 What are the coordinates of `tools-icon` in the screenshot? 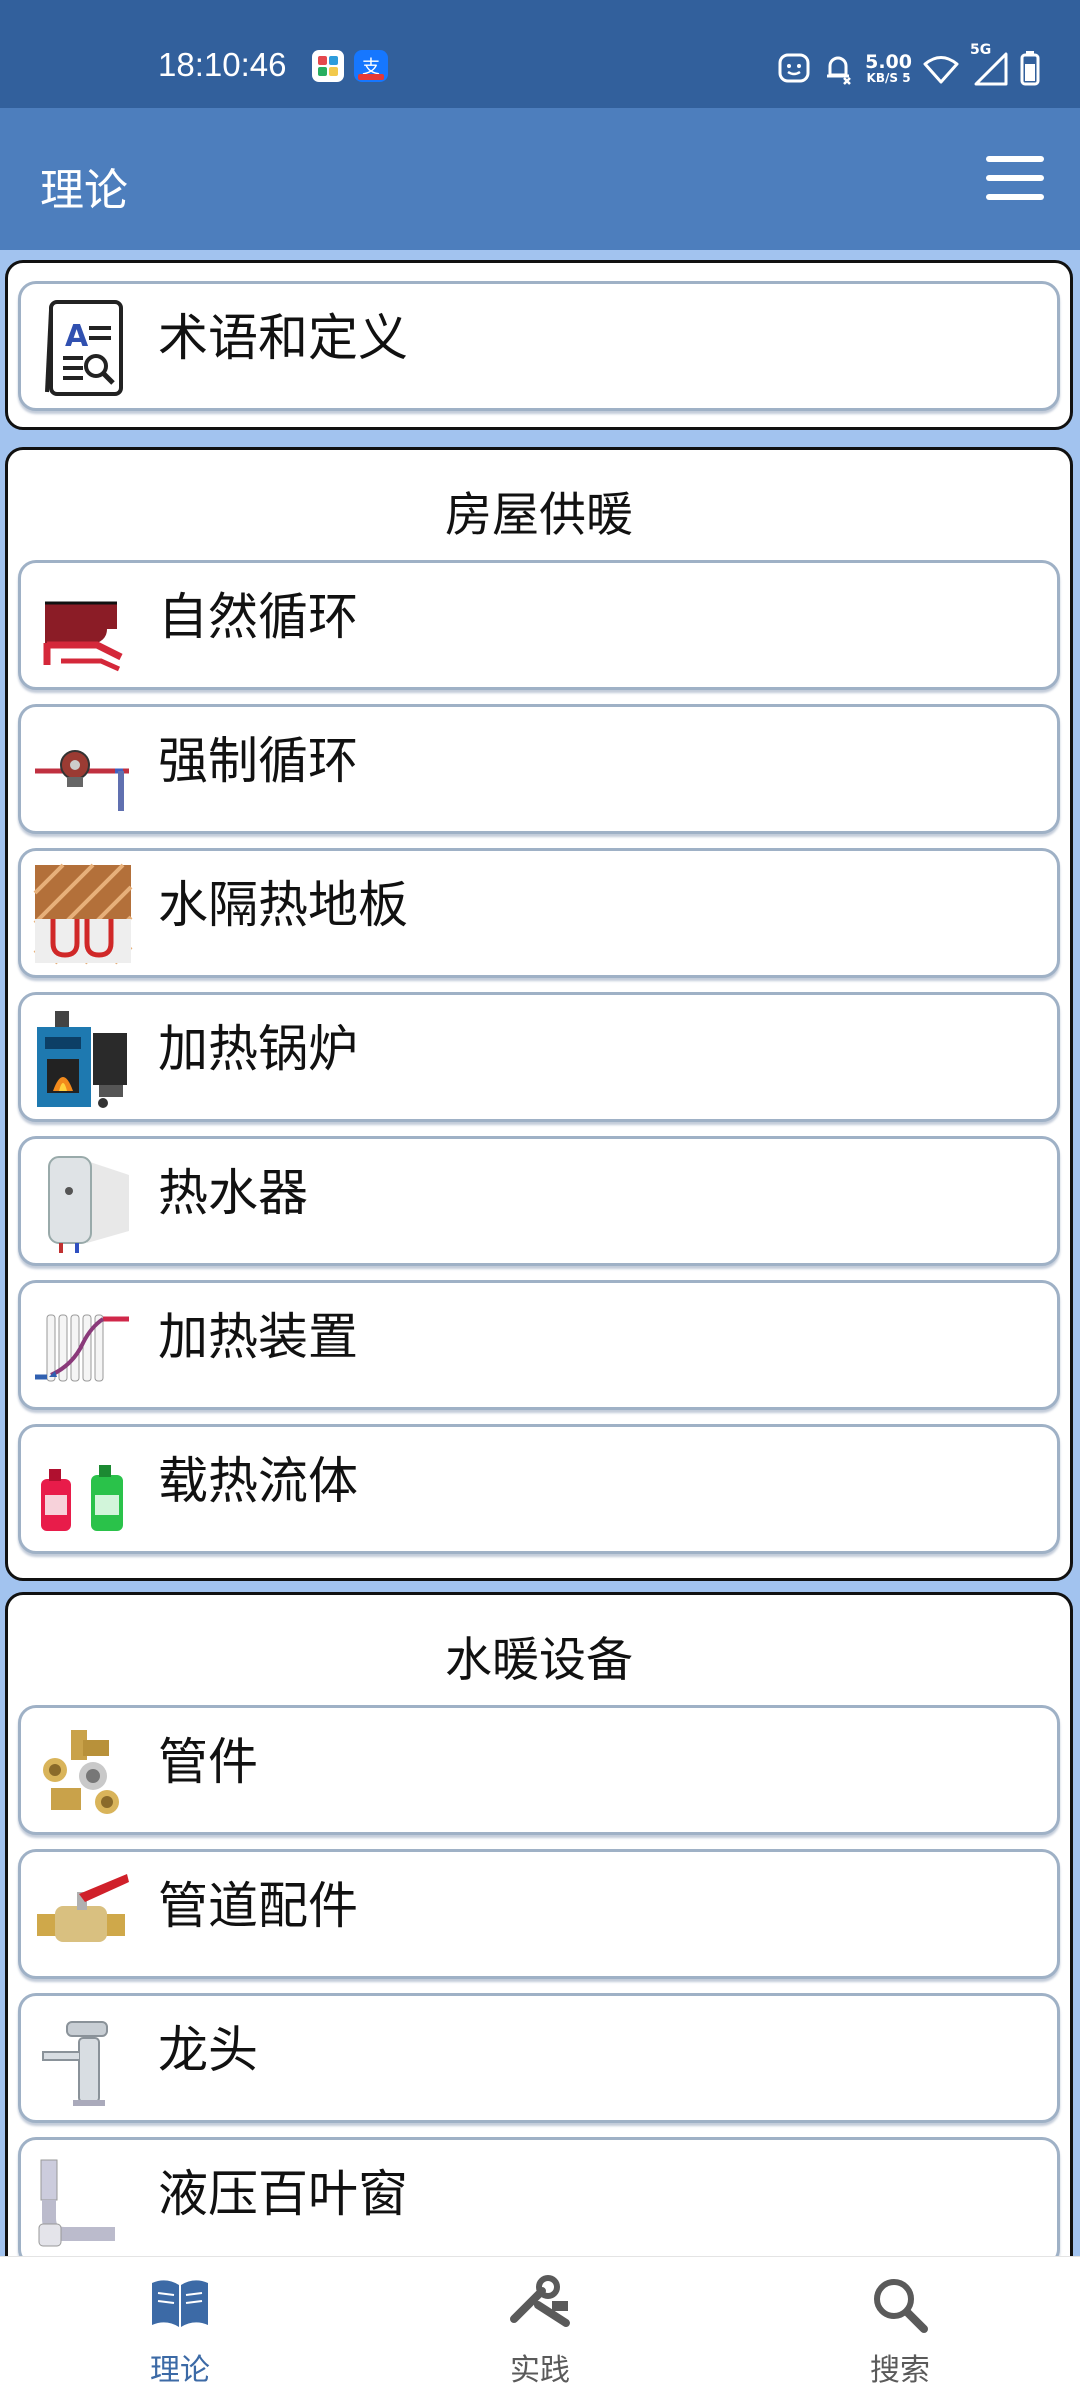 It's located at (540, 2301).